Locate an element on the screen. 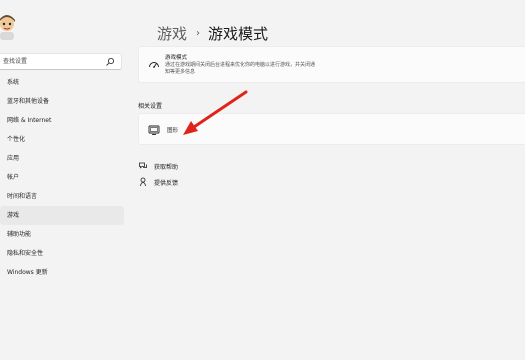 This screenshot has height=360, width=525. graphics-card: 图形 is located at coordinates (331, 129).